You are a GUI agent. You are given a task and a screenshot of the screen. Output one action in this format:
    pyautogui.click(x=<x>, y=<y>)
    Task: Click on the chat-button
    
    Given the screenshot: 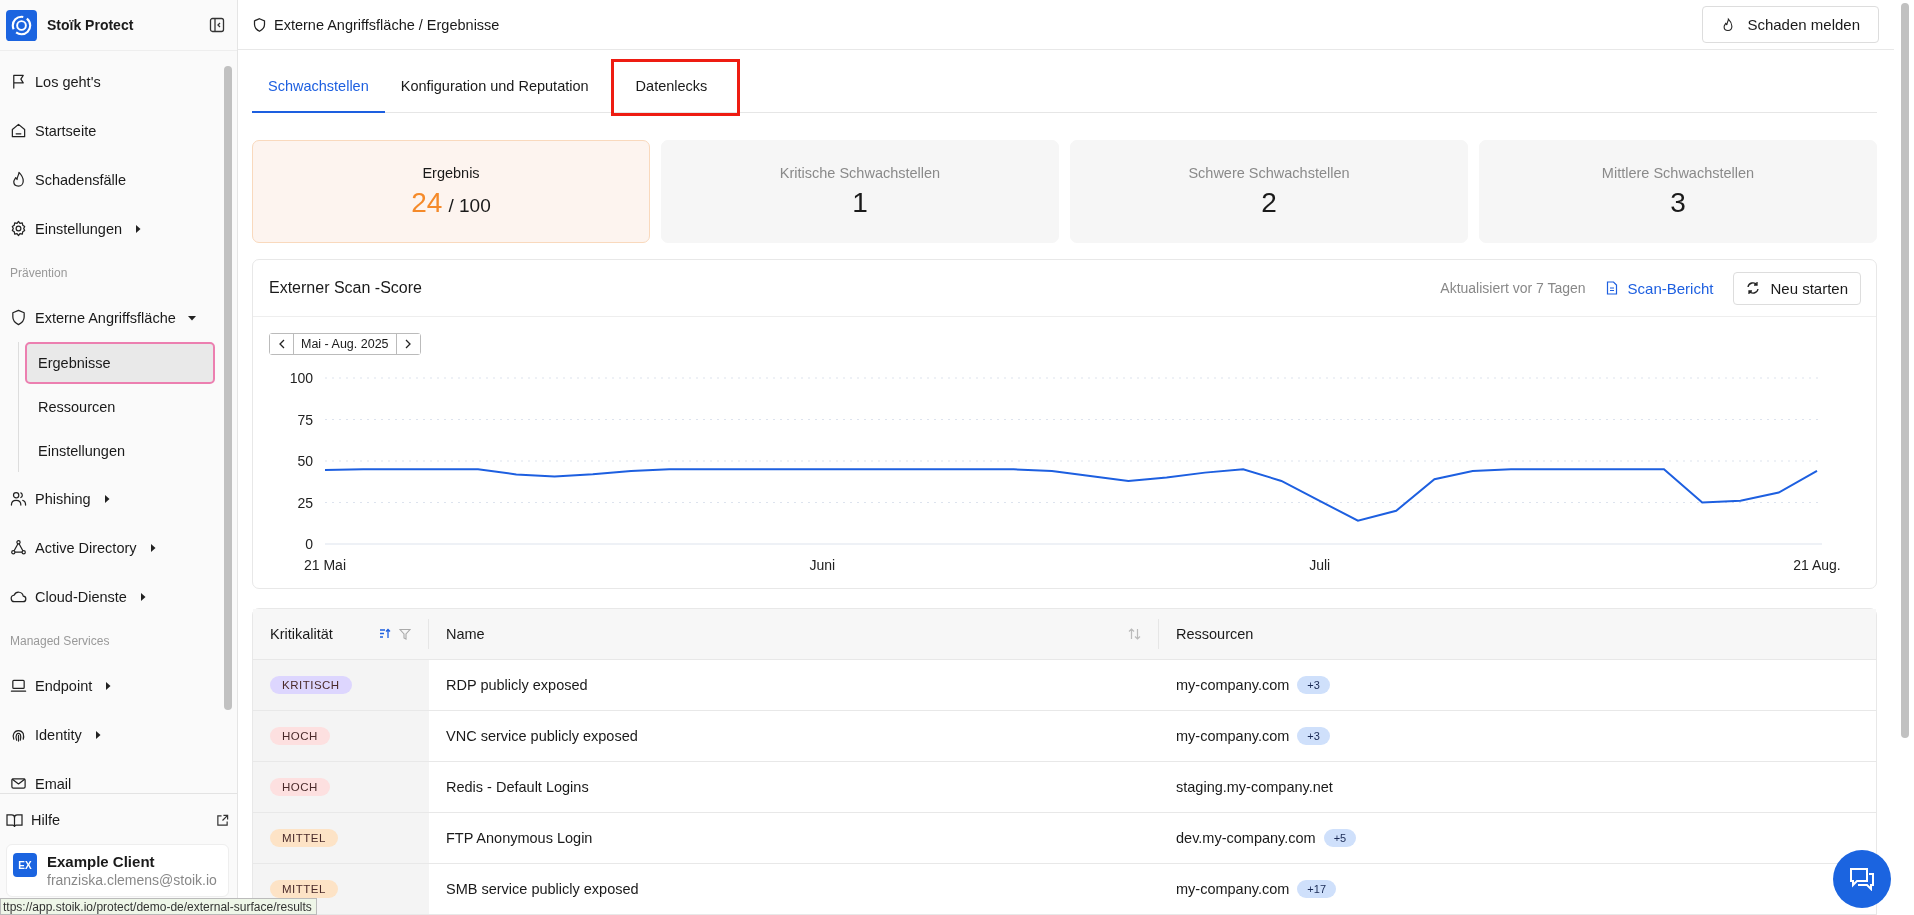 What is the action you would take?
    pyautogui.click(x=1862, y=879)
    